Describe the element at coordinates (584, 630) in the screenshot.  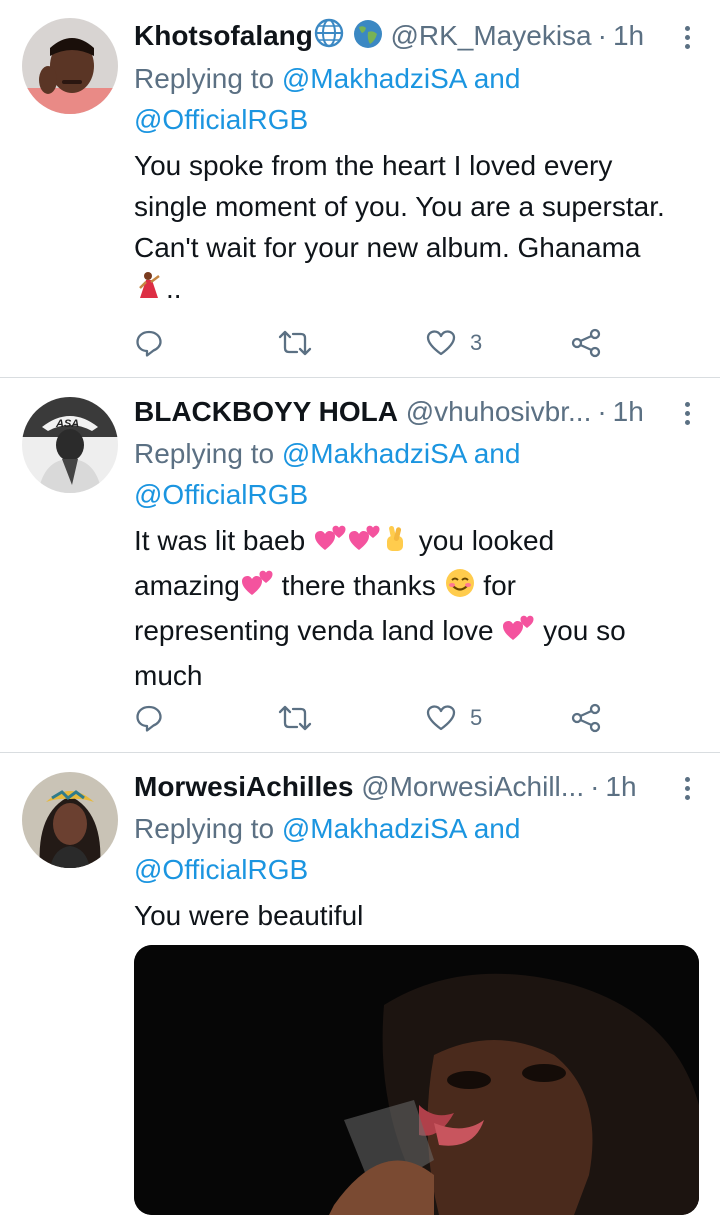
I see `tweet-text-segment: you so` at that location.